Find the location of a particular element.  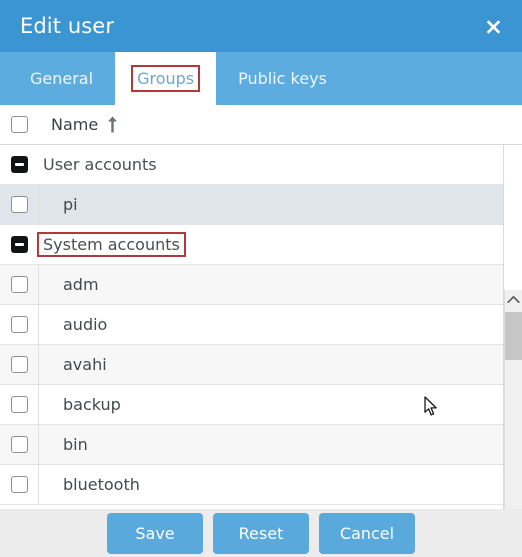

table-row: avahi is located at coordinates (251, 364).